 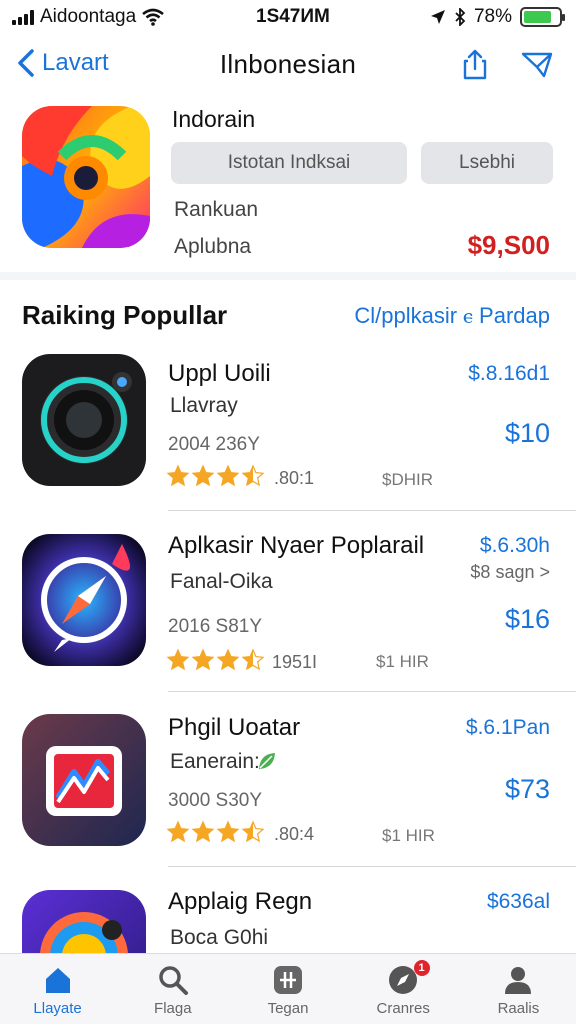 What do you see at coordinates (514, 545) in the screenshot?
I see `price-small: $.6.30h` at bounding box center [514, 545].